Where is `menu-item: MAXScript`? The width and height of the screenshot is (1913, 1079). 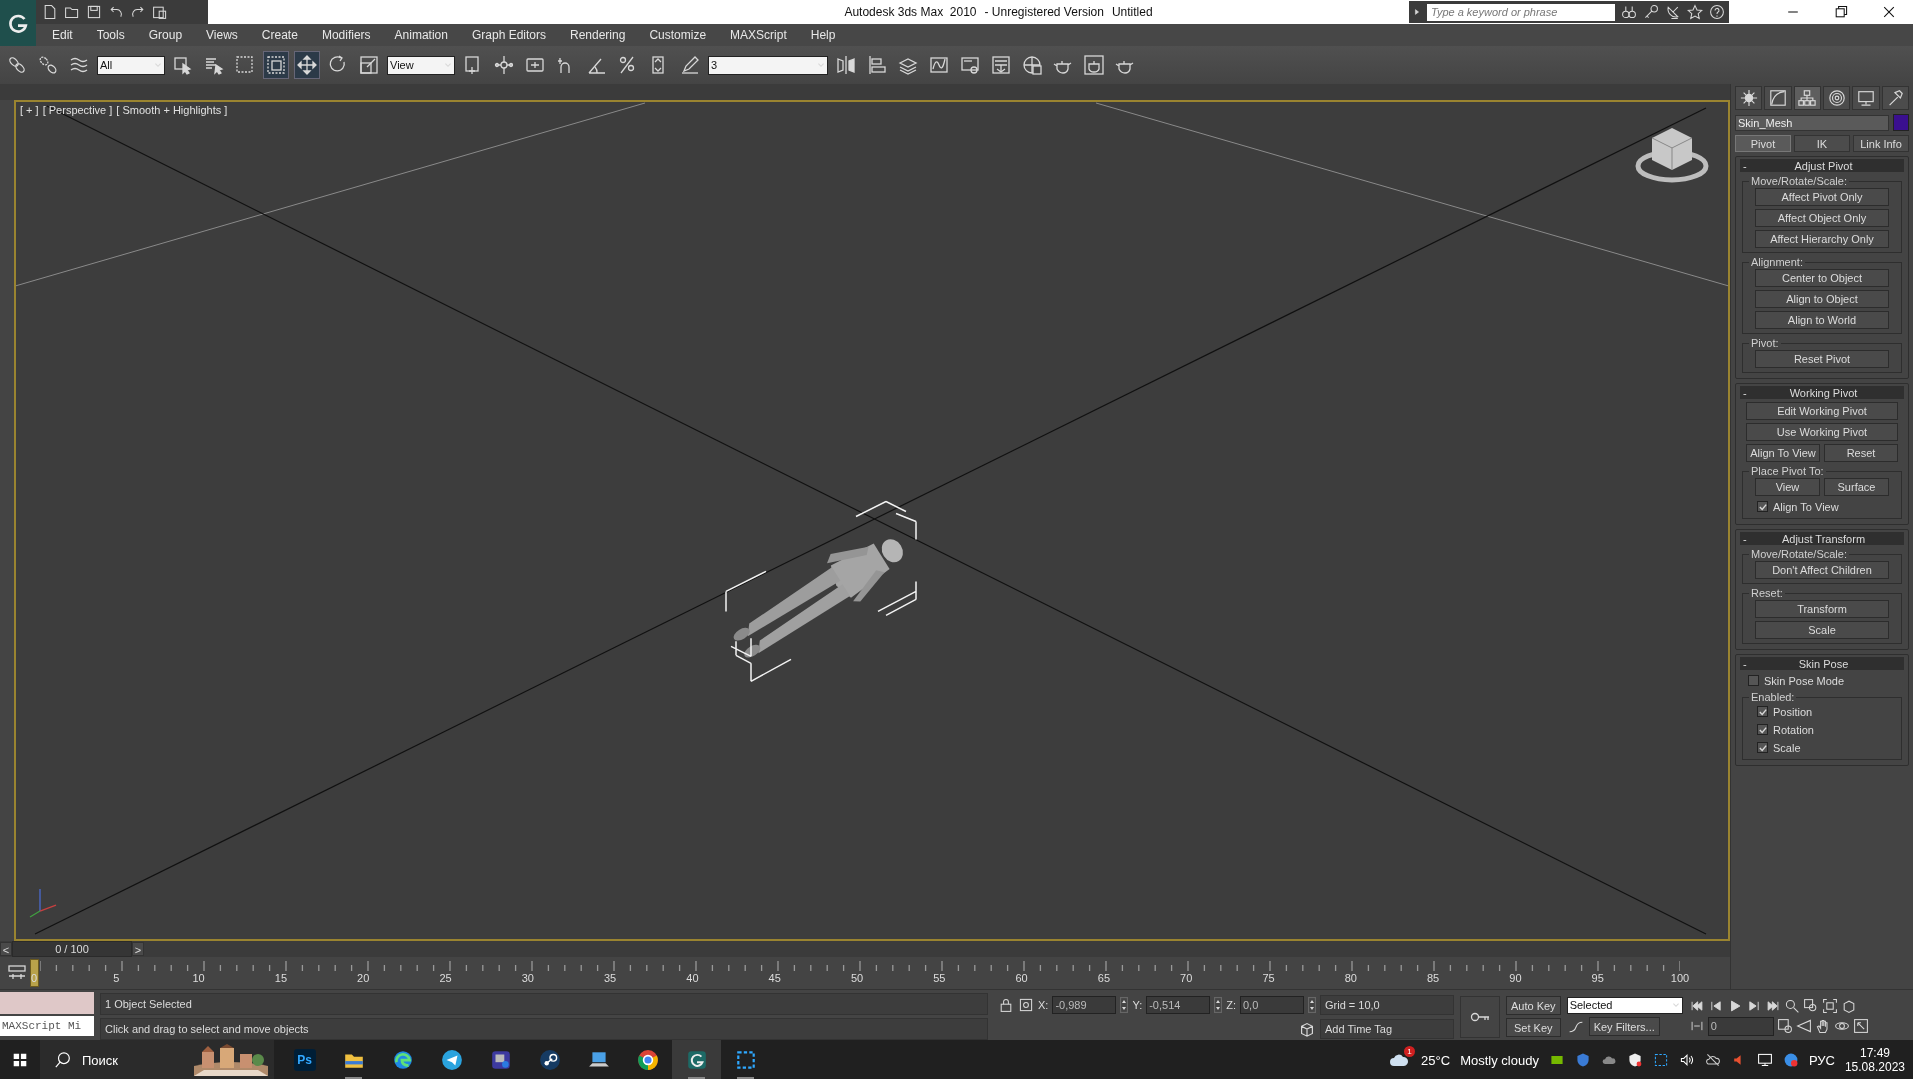 menu-item: MAXScript is located at coordinates (758, 35).